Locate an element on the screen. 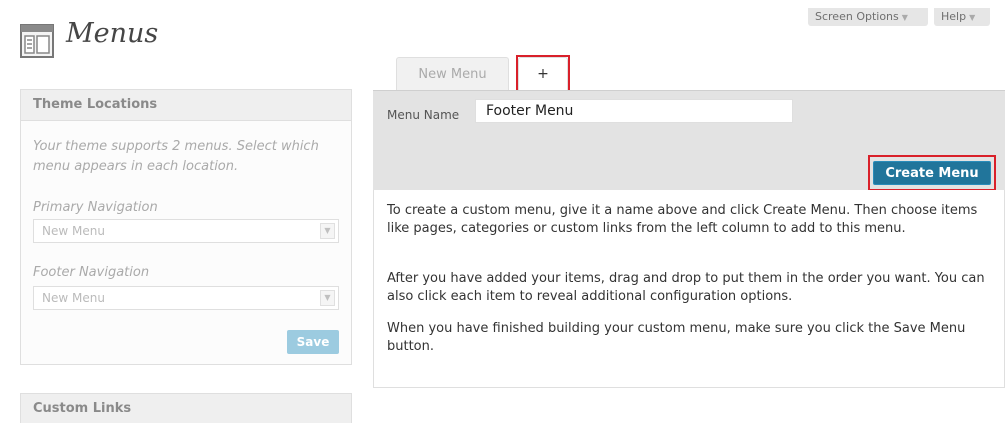 The image size is (1005, 424). primary-navigation-select: New Menu ▼ is located at coordinates (186, 231).